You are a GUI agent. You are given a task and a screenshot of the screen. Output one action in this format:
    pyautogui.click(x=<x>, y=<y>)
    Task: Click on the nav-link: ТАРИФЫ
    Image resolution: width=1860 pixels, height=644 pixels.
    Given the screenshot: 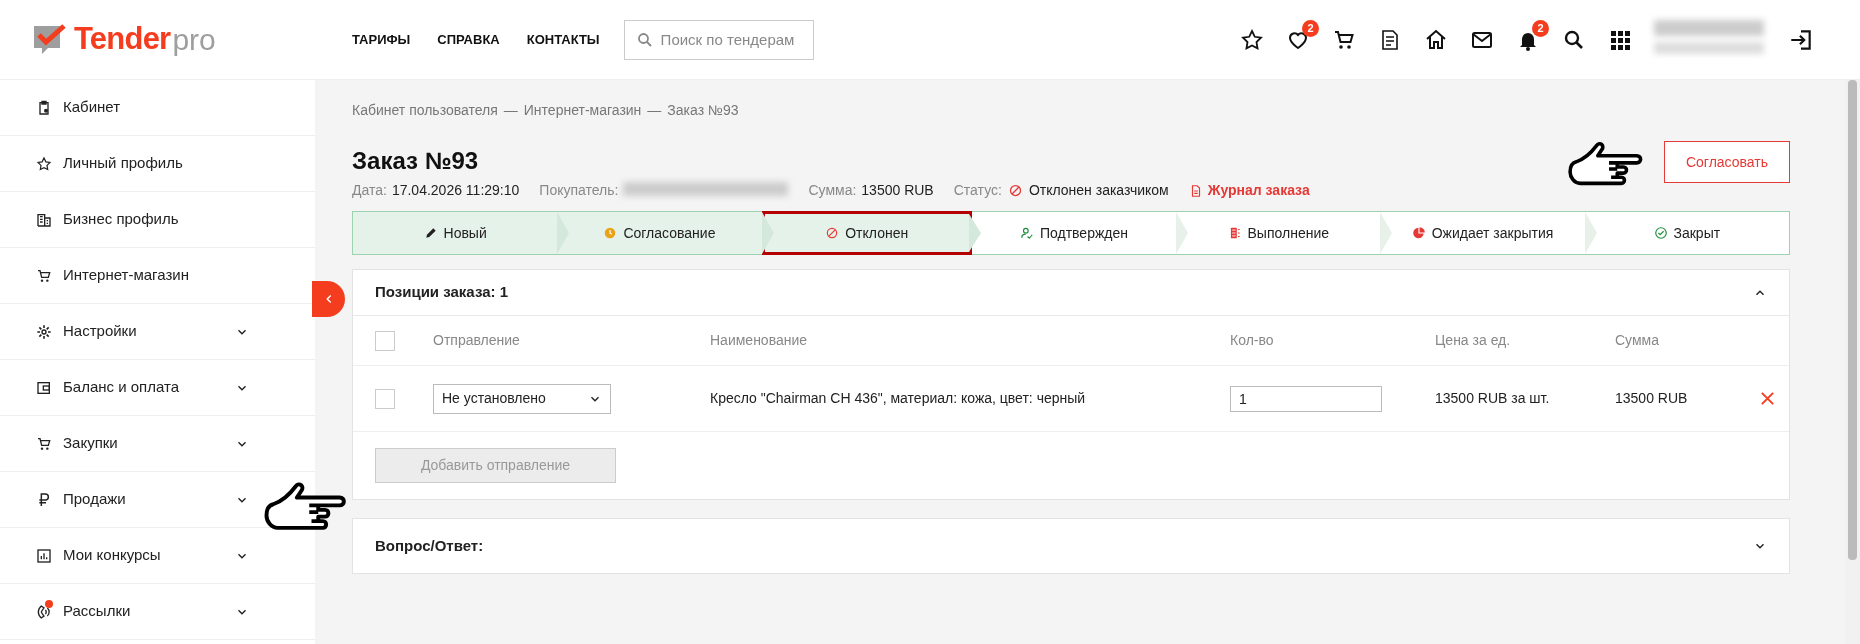 What is the action you would take?
    pyautogui.click(x=381, y=39)
    